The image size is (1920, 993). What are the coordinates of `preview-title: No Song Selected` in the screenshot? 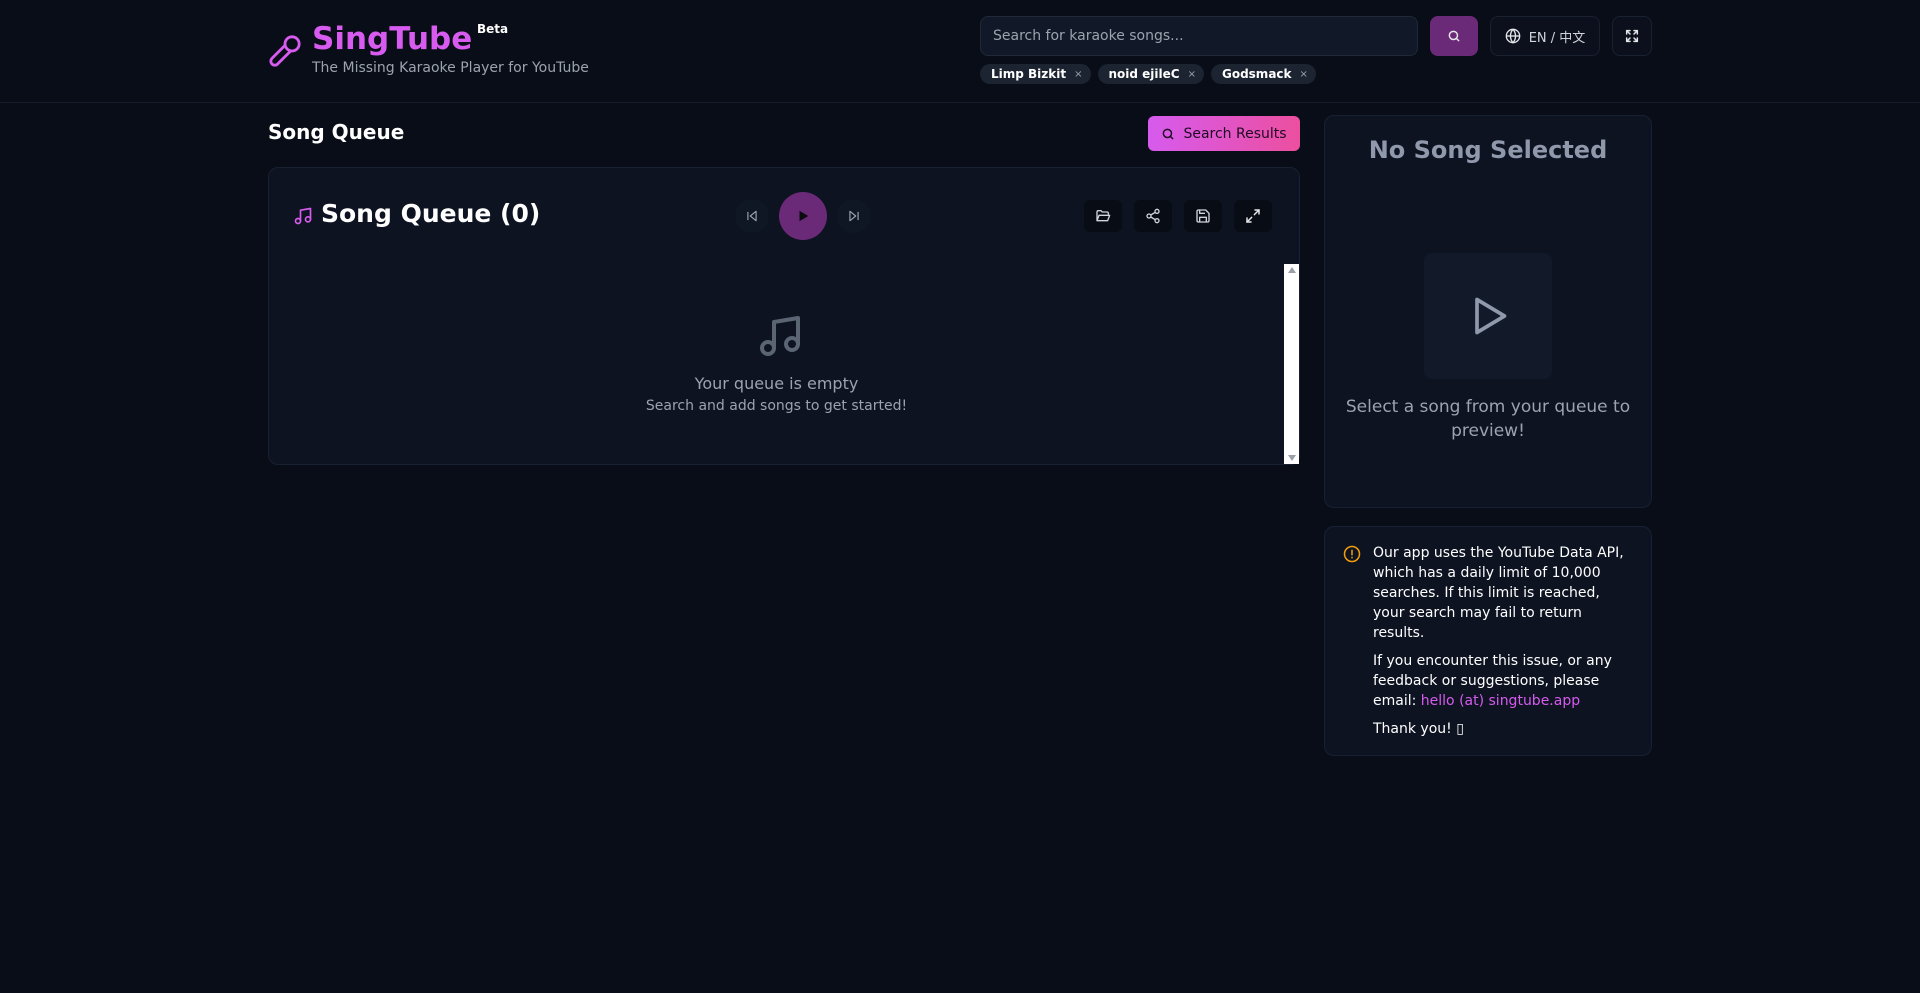 It's located at (1488, 150).